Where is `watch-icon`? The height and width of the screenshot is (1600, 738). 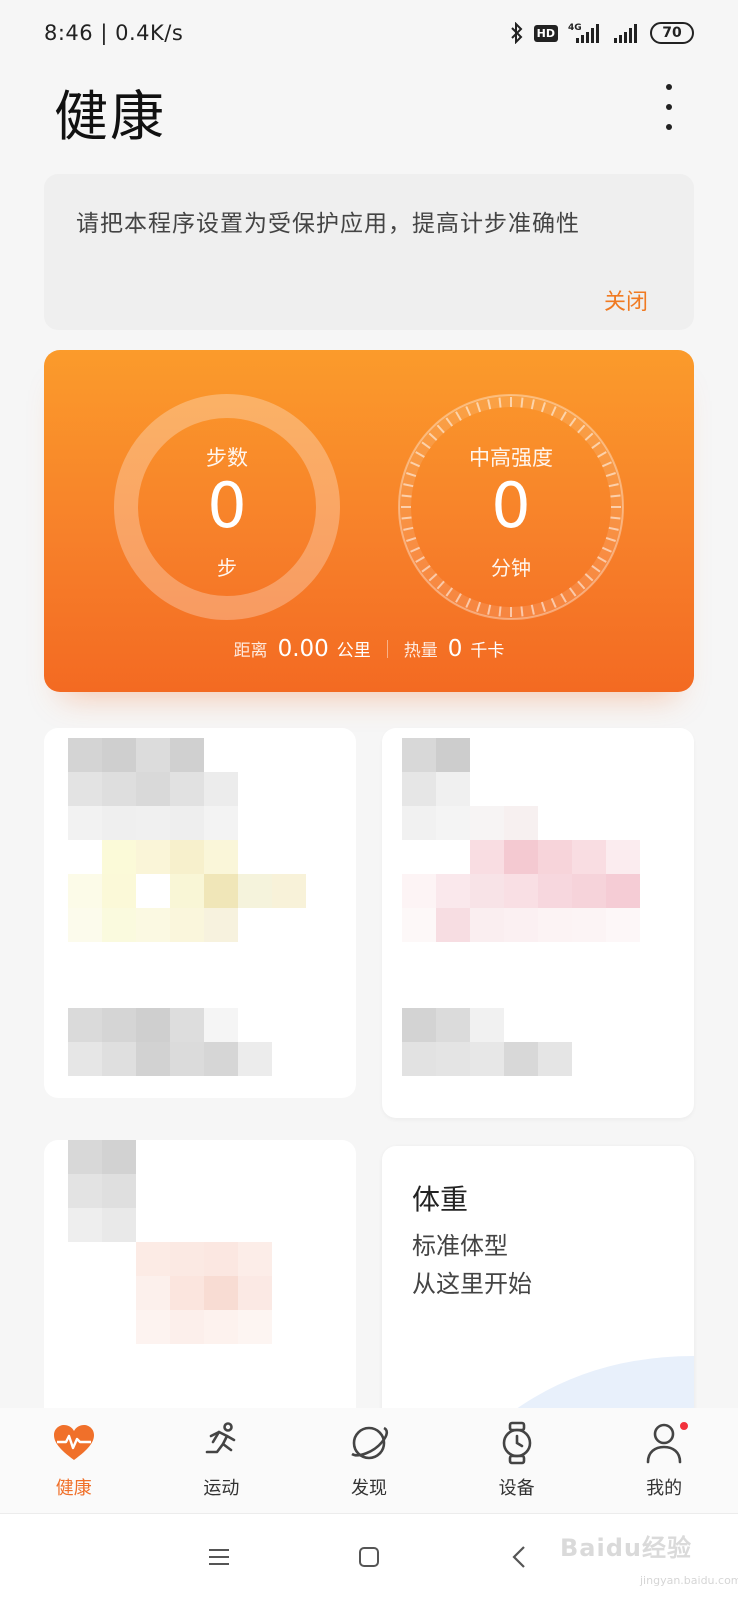
watch-icon is located at coordinates (517, 1443).